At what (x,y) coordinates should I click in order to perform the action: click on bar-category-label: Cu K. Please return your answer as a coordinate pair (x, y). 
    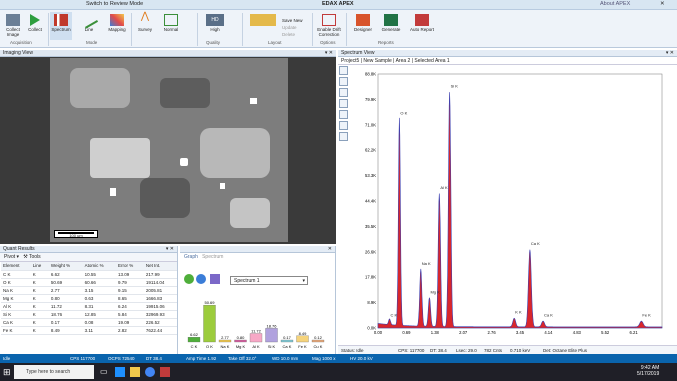
    Looking at the image, I should click on (318, 346).